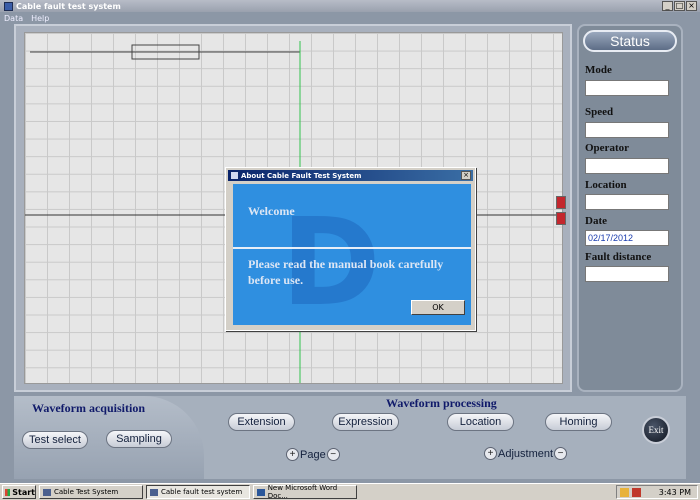 The height and width of the screenshot is (500, 700). What do you see at coordinates (627, 88) in the screenshot?
I see `mode-field` at bounding box center [627, 88].